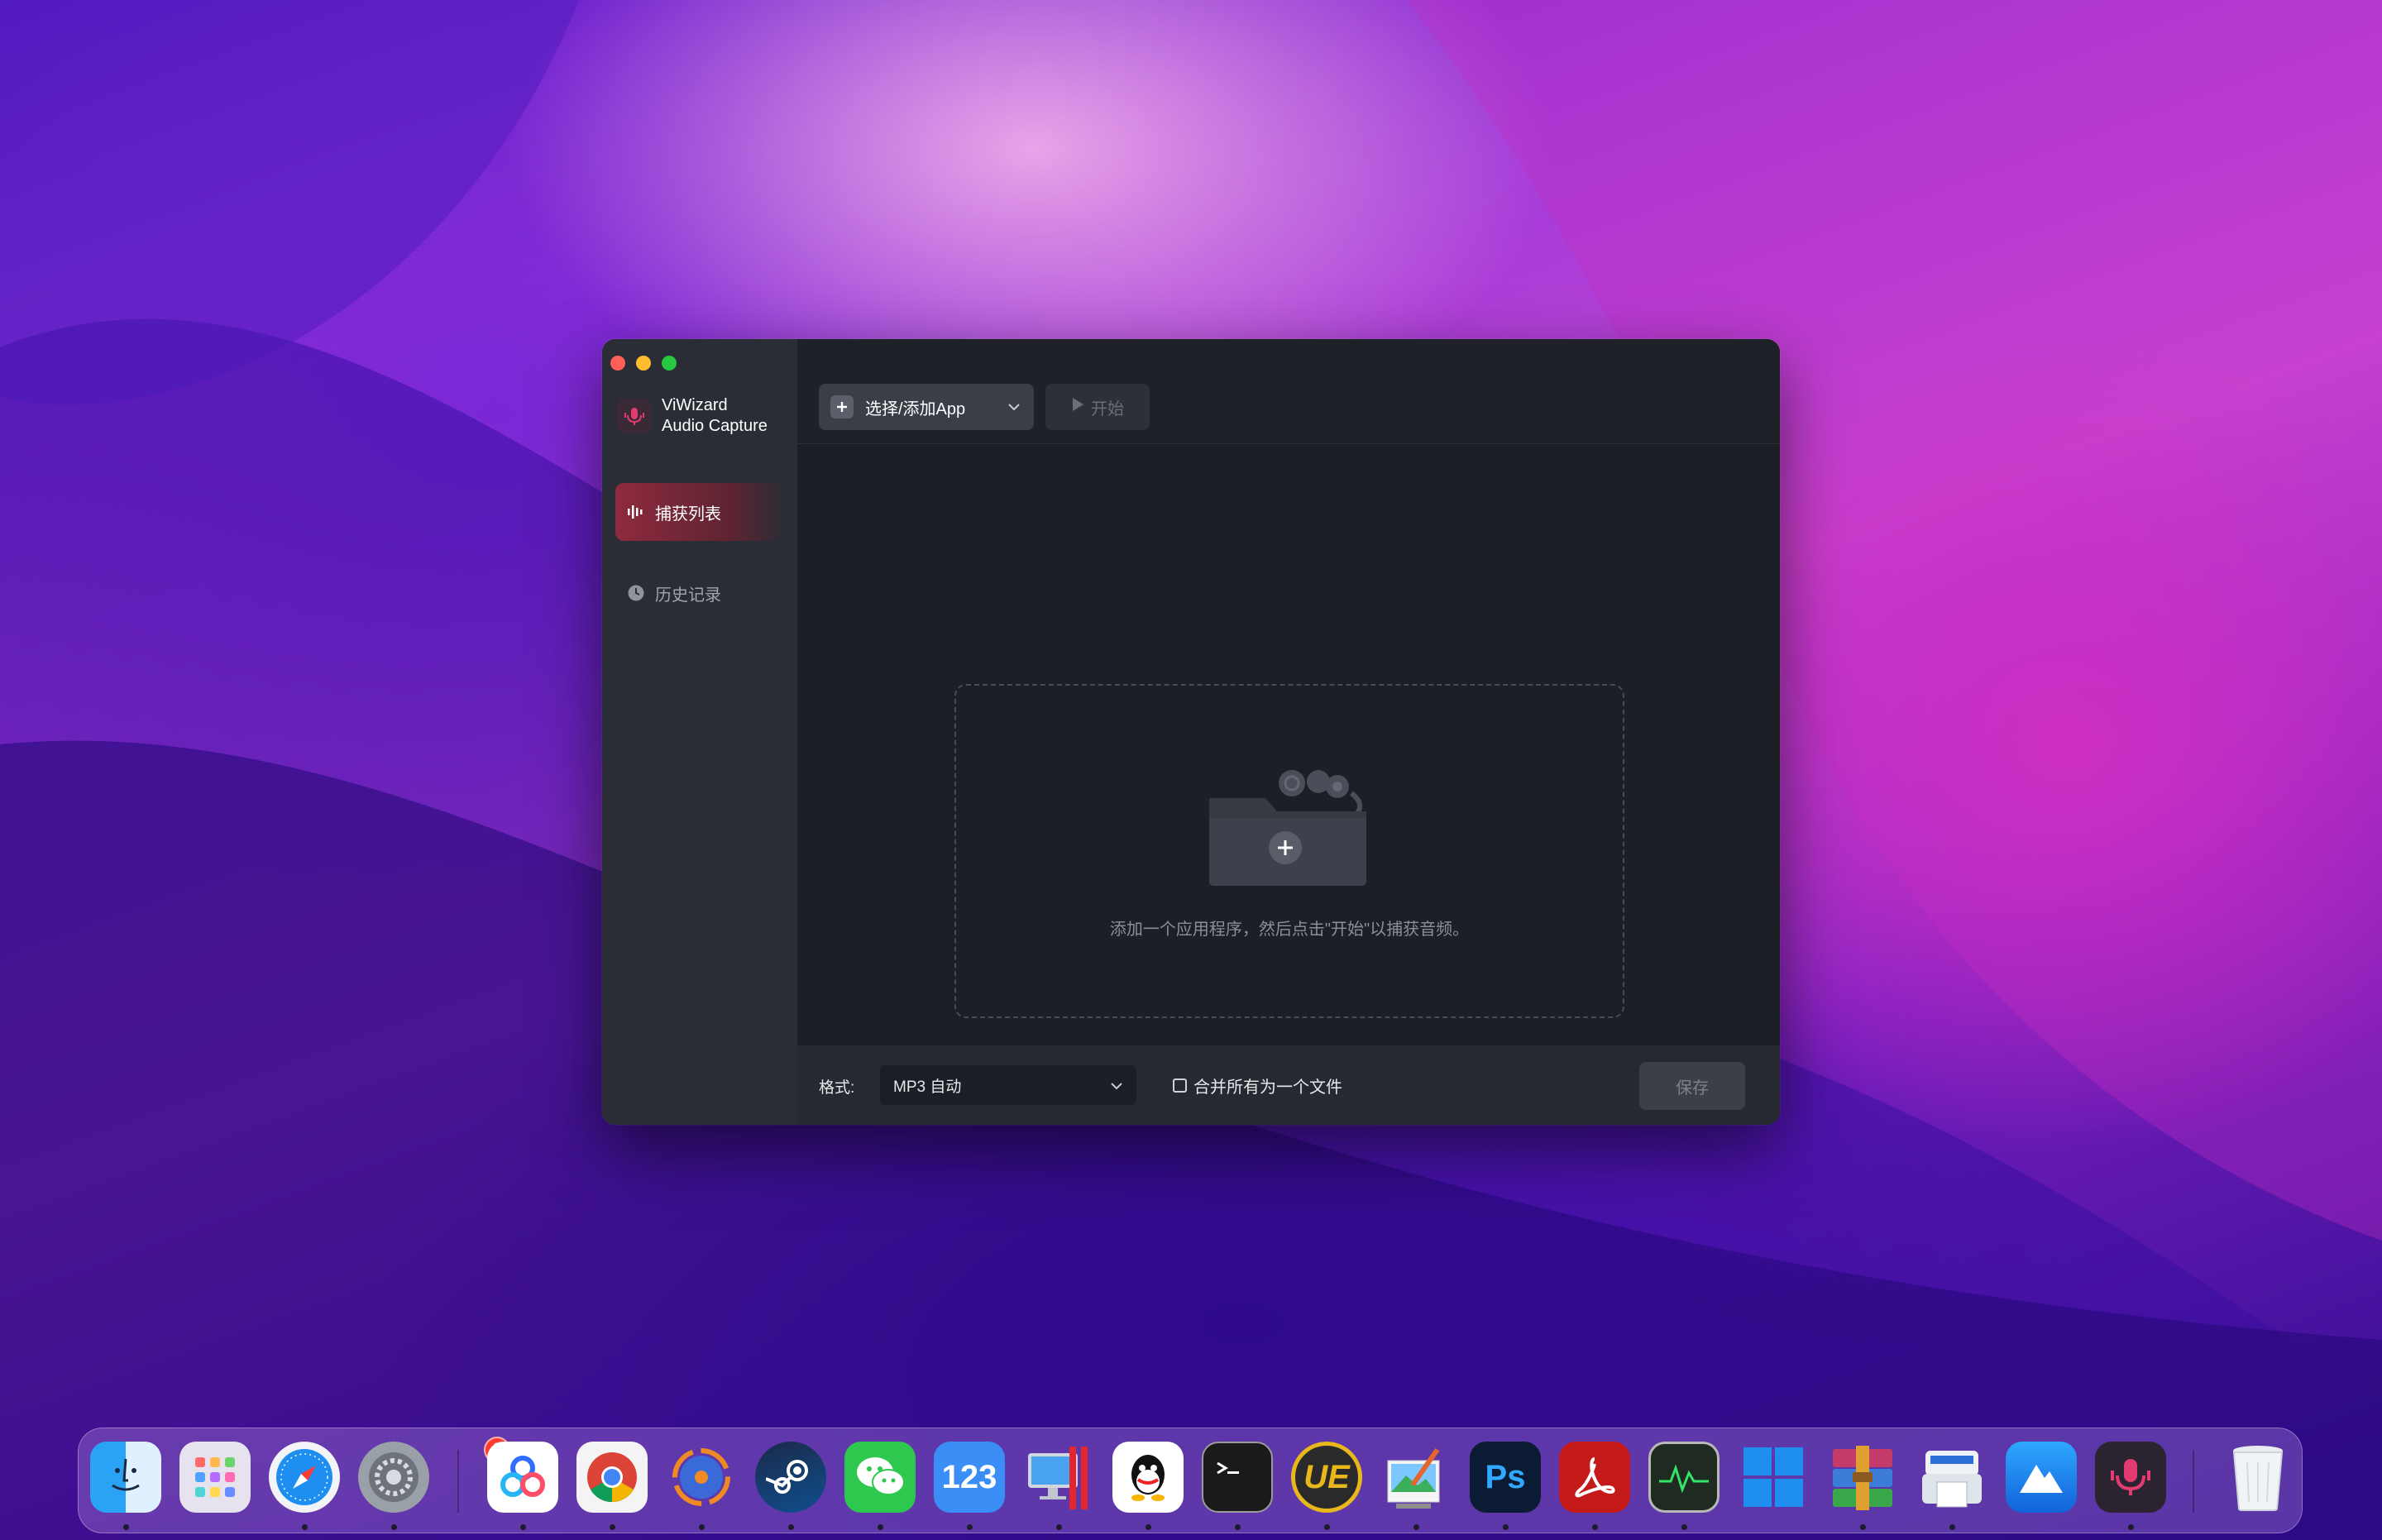 Image resolution: width=2382 pixels, height=1540 pixels. Describe the element at coordinates (1773, 1477) in the screenshot. I see `windows-icon` at that location.